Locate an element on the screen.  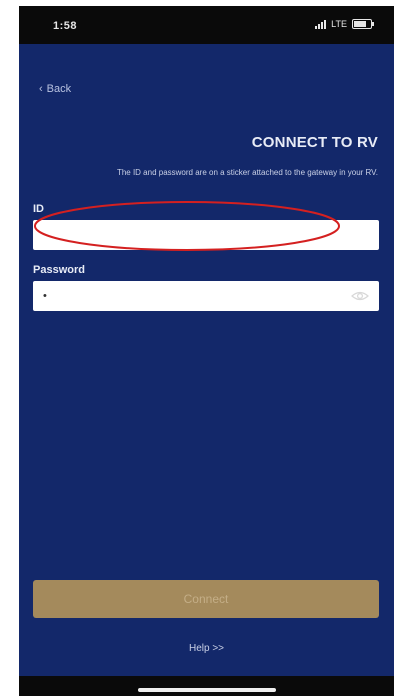
back-label: Back is located at coordinates (59, 89).